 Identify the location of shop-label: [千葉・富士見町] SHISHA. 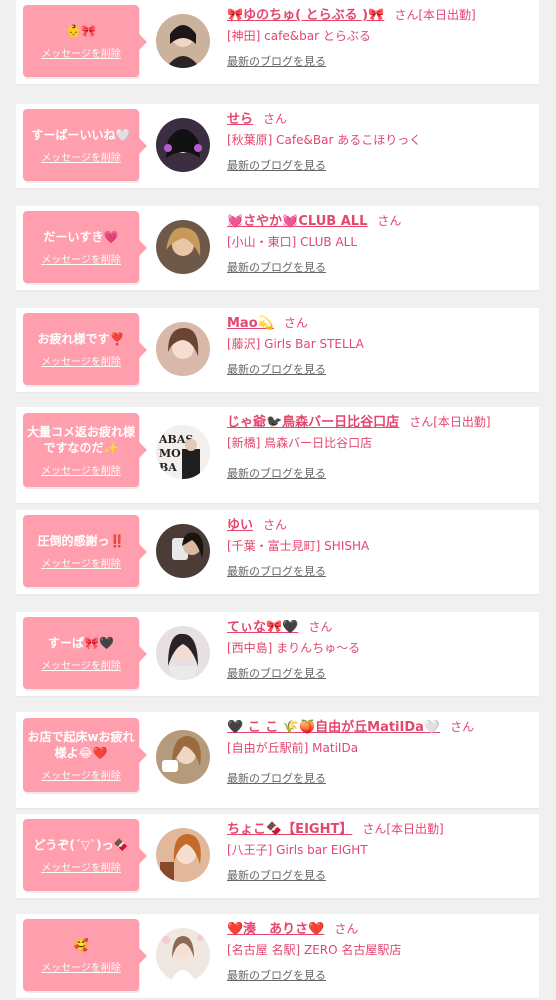
(298, 546).